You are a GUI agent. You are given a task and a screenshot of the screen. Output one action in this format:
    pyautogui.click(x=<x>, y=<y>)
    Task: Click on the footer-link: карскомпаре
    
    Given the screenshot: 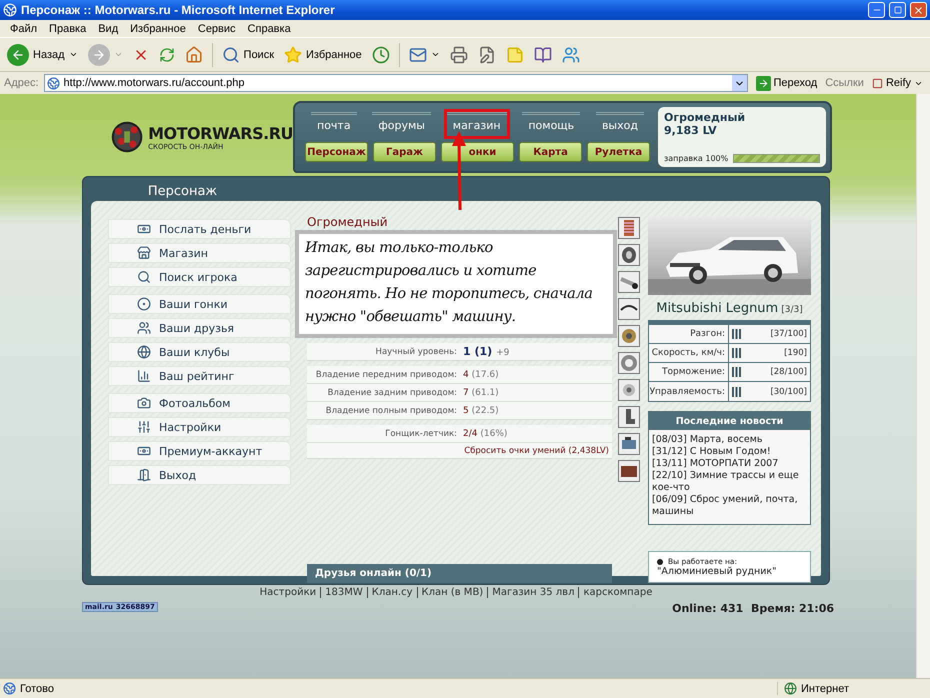 What is the action you would take?
    pyautogui.click(x=617, y=592)
    